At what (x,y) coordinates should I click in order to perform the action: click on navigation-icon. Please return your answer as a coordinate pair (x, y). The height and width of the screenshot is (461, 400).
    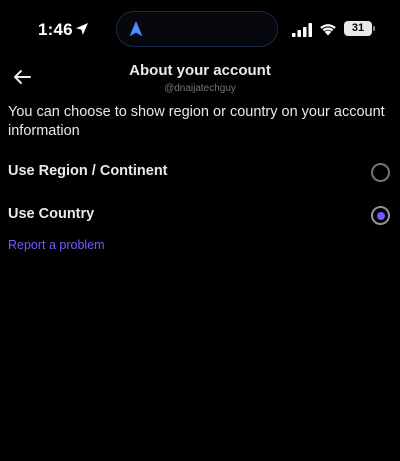
    Looking at the image, I should click on (136, 29).